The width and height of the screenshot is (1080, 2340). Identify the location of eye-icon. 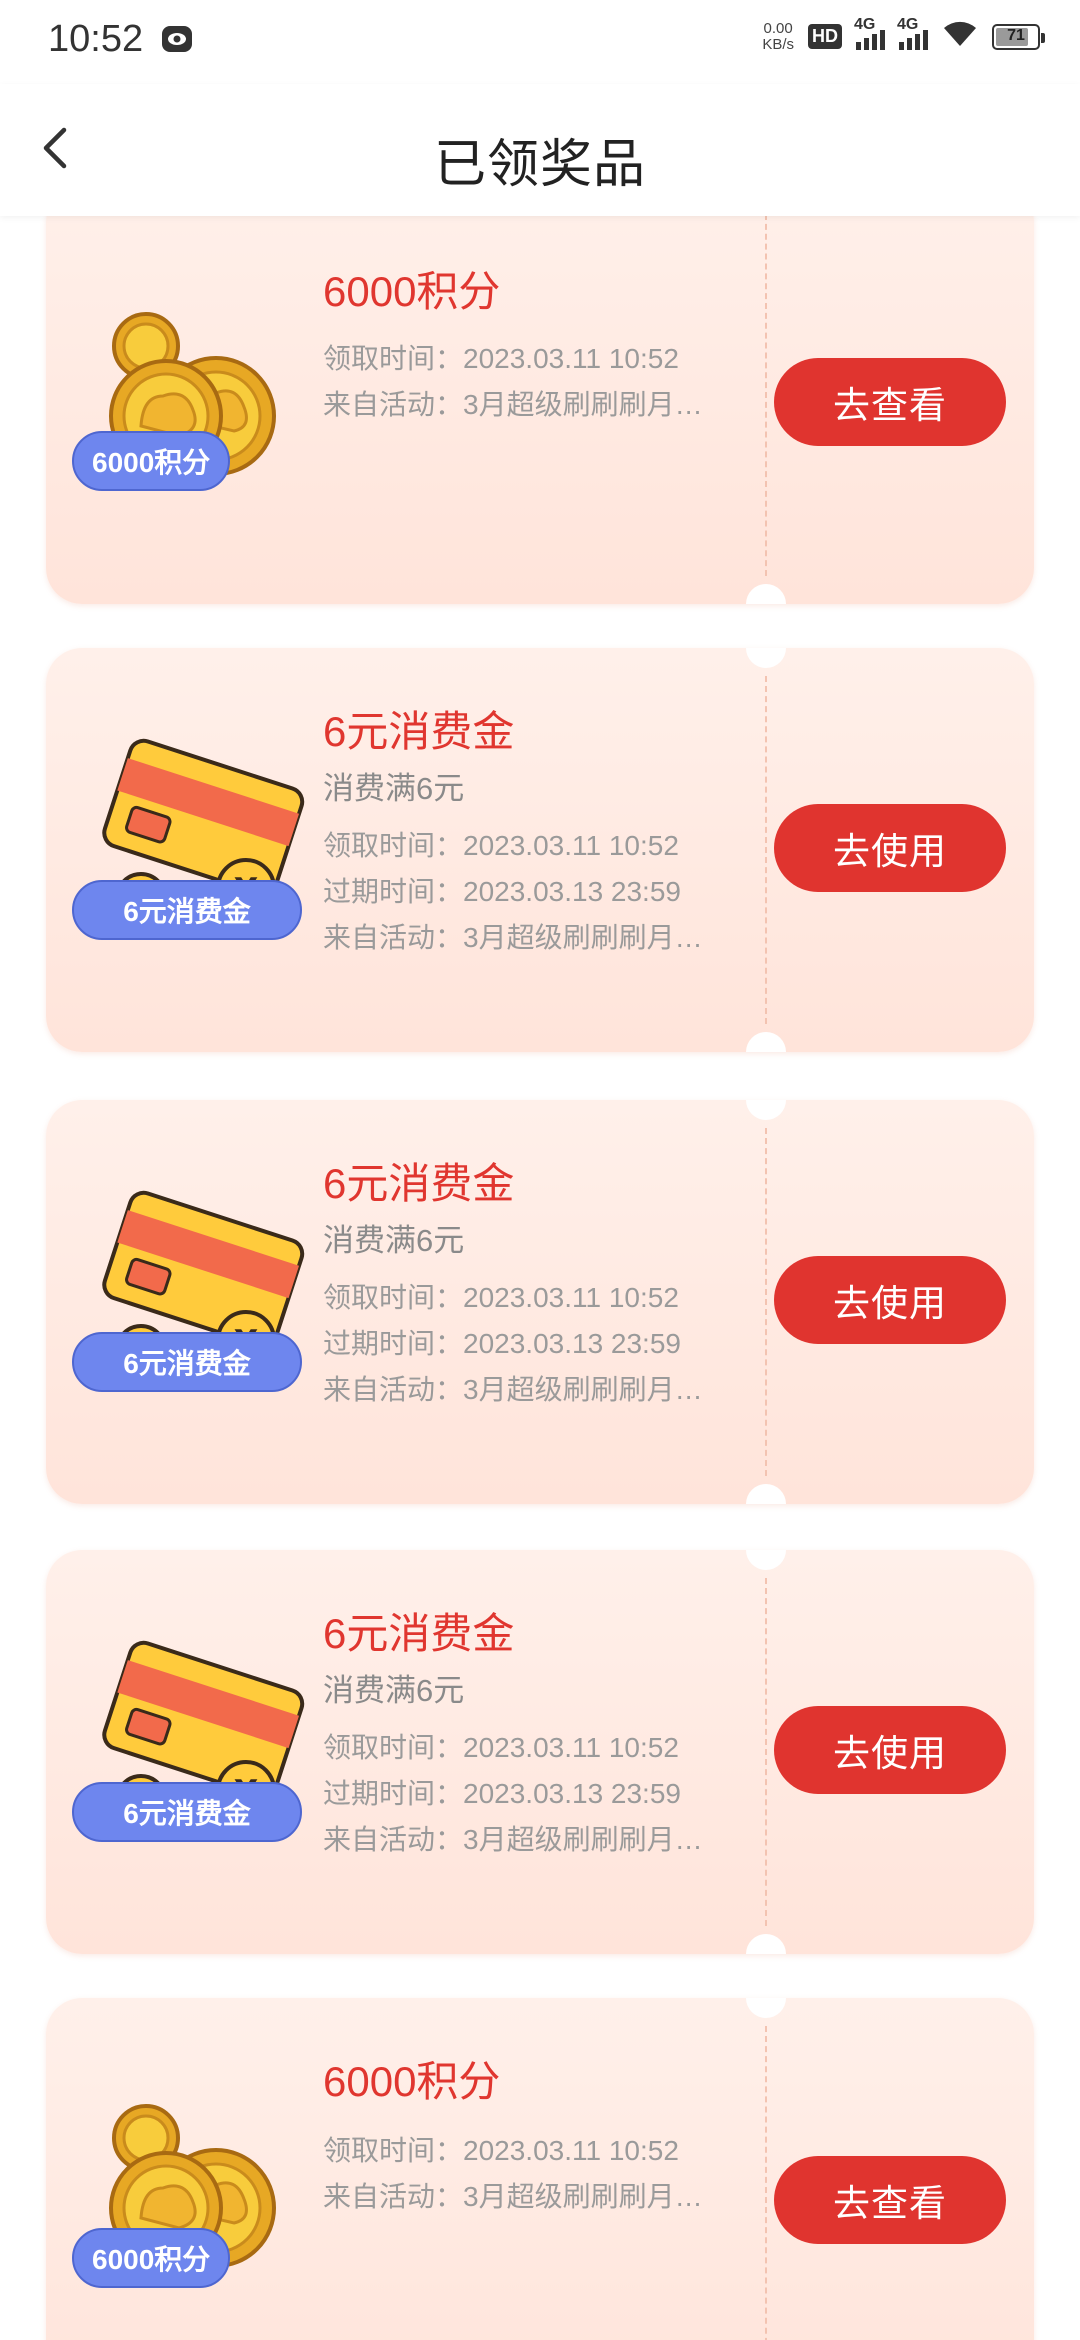
(177, 41).